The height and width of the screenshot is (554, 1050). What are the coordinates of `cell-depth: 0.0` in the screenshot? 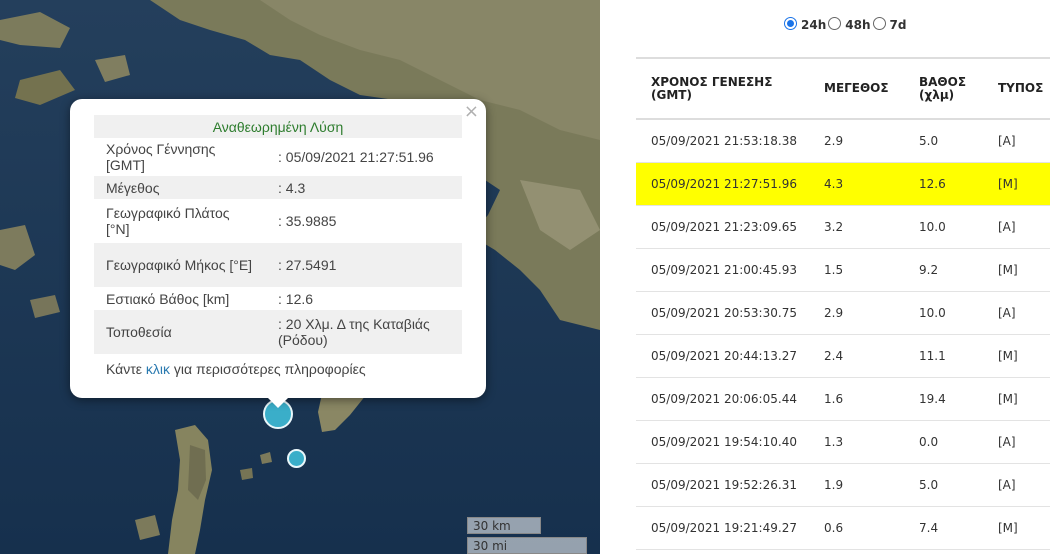 It's located at (943, 442).